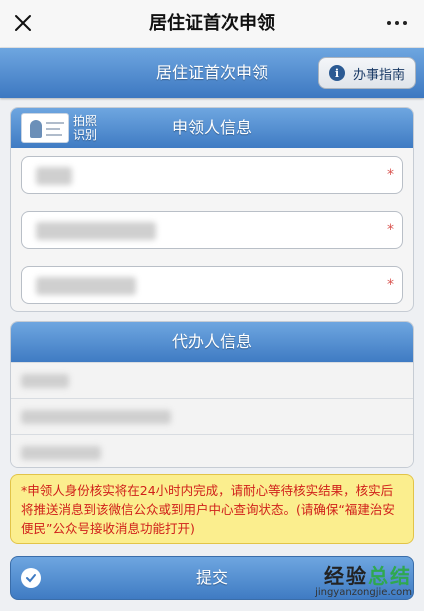  I want to click on photo-recognition-label: 拍照 识别, so click(85, 128).